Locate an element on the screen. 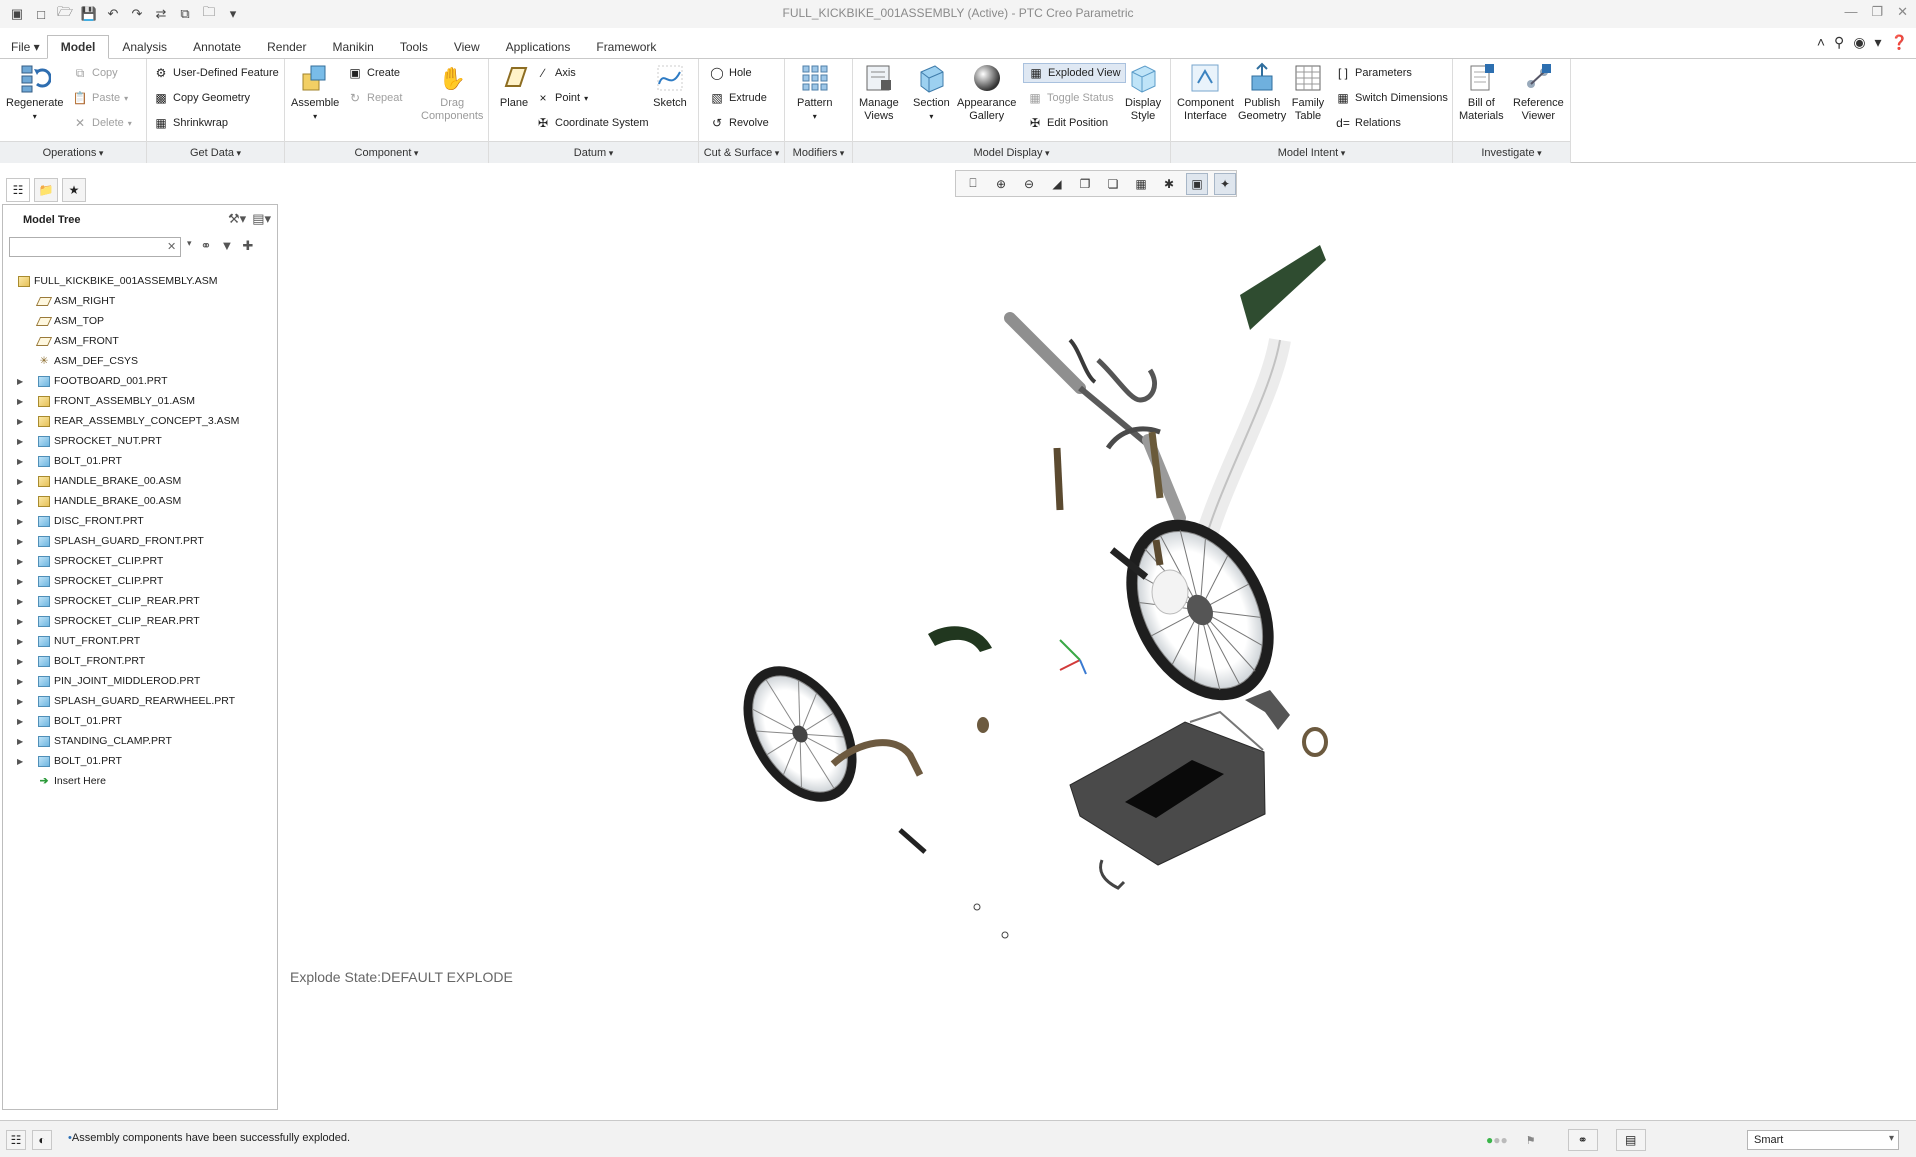 This screenshot has height=1157, width=1916. filter-icon: ▼ is located at coordinates (226, 246).